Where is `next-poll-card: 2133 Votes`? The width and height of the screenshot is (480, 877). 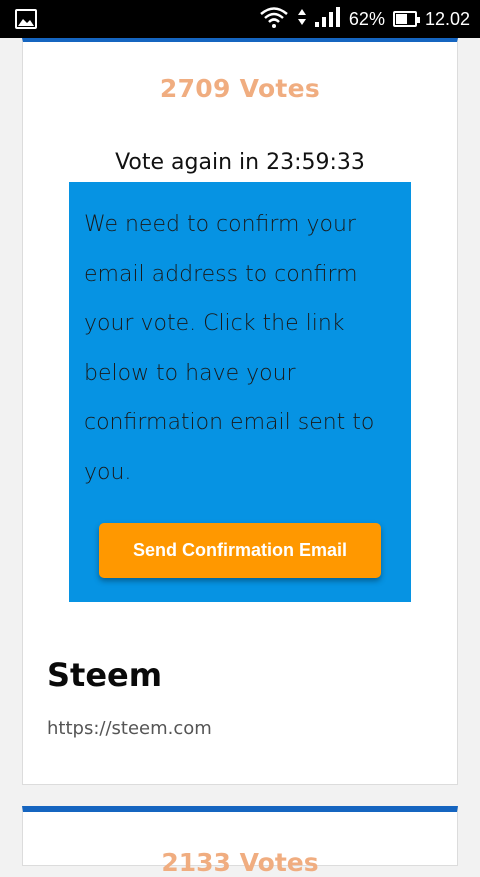 next-poll-card: 2133 Votes is located at coordinates (240, 841).